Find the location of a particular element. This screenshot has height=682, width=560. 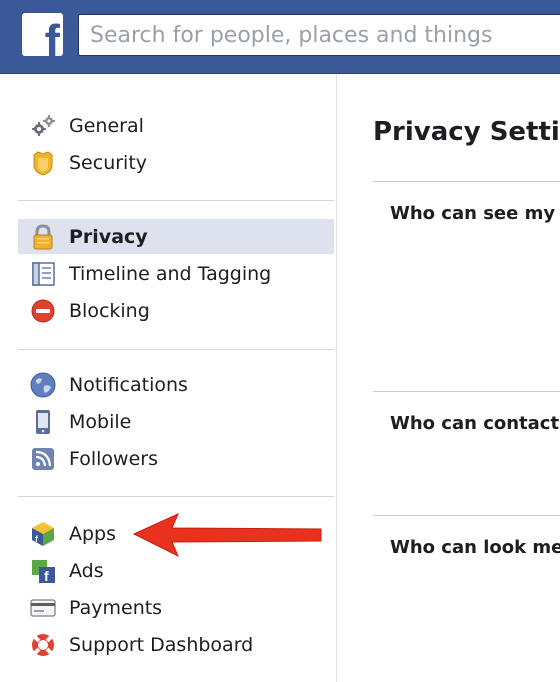

rss-icon is located at coordinates (43, 459).